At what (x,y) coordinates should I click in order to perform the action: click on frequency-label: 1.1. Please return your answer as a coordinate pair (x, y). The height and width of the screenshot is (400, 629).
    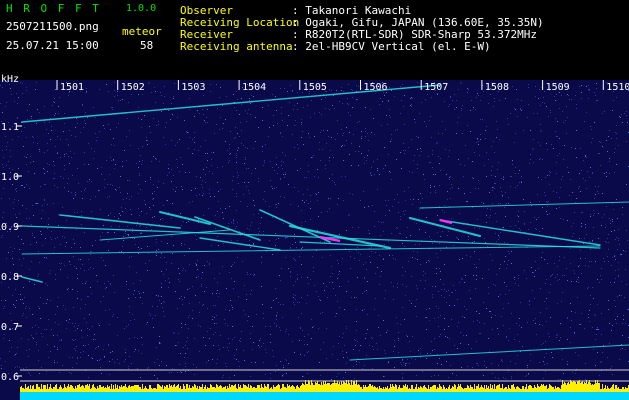
    Looking at the image, I should click on (10, 127).